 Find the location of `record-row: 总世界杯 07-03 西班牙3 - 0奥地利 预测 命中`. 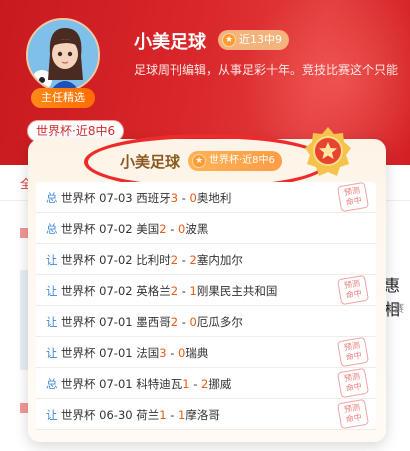

record-row: 总世界杯 07-03 西班牙3 - 0奥地利 预测 命中 is located at coordinates (206, 197).